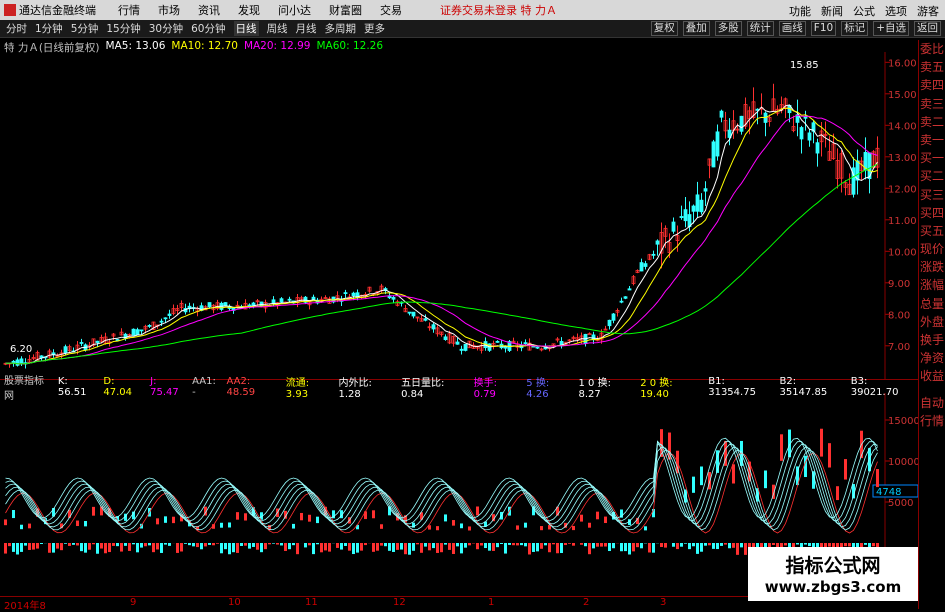 This screenshot has width=945, height=612. I want to click on menu-market: 市场, so click(169, 10).